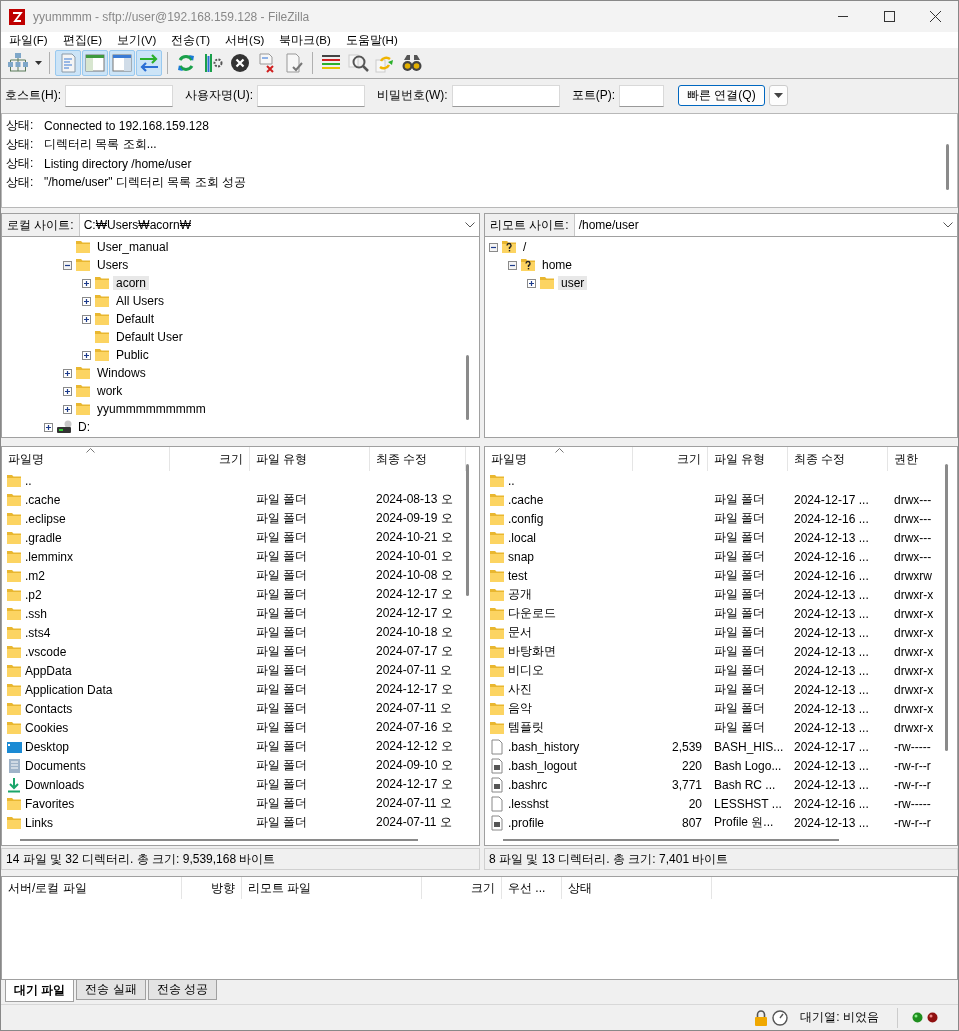 The width and height of the screenshot is (959, 1031). Describe the element at coordinates (40, 991) in the screenshot. I see `tab: 대기 파일` at that location.